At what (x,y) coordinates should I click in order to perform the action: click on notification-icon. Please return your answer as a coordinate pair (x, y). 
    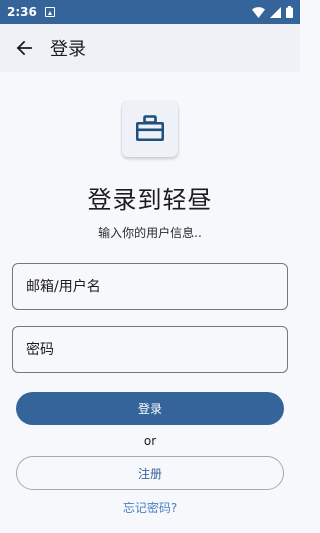
    Looking at the image, I should click on (49, 12).